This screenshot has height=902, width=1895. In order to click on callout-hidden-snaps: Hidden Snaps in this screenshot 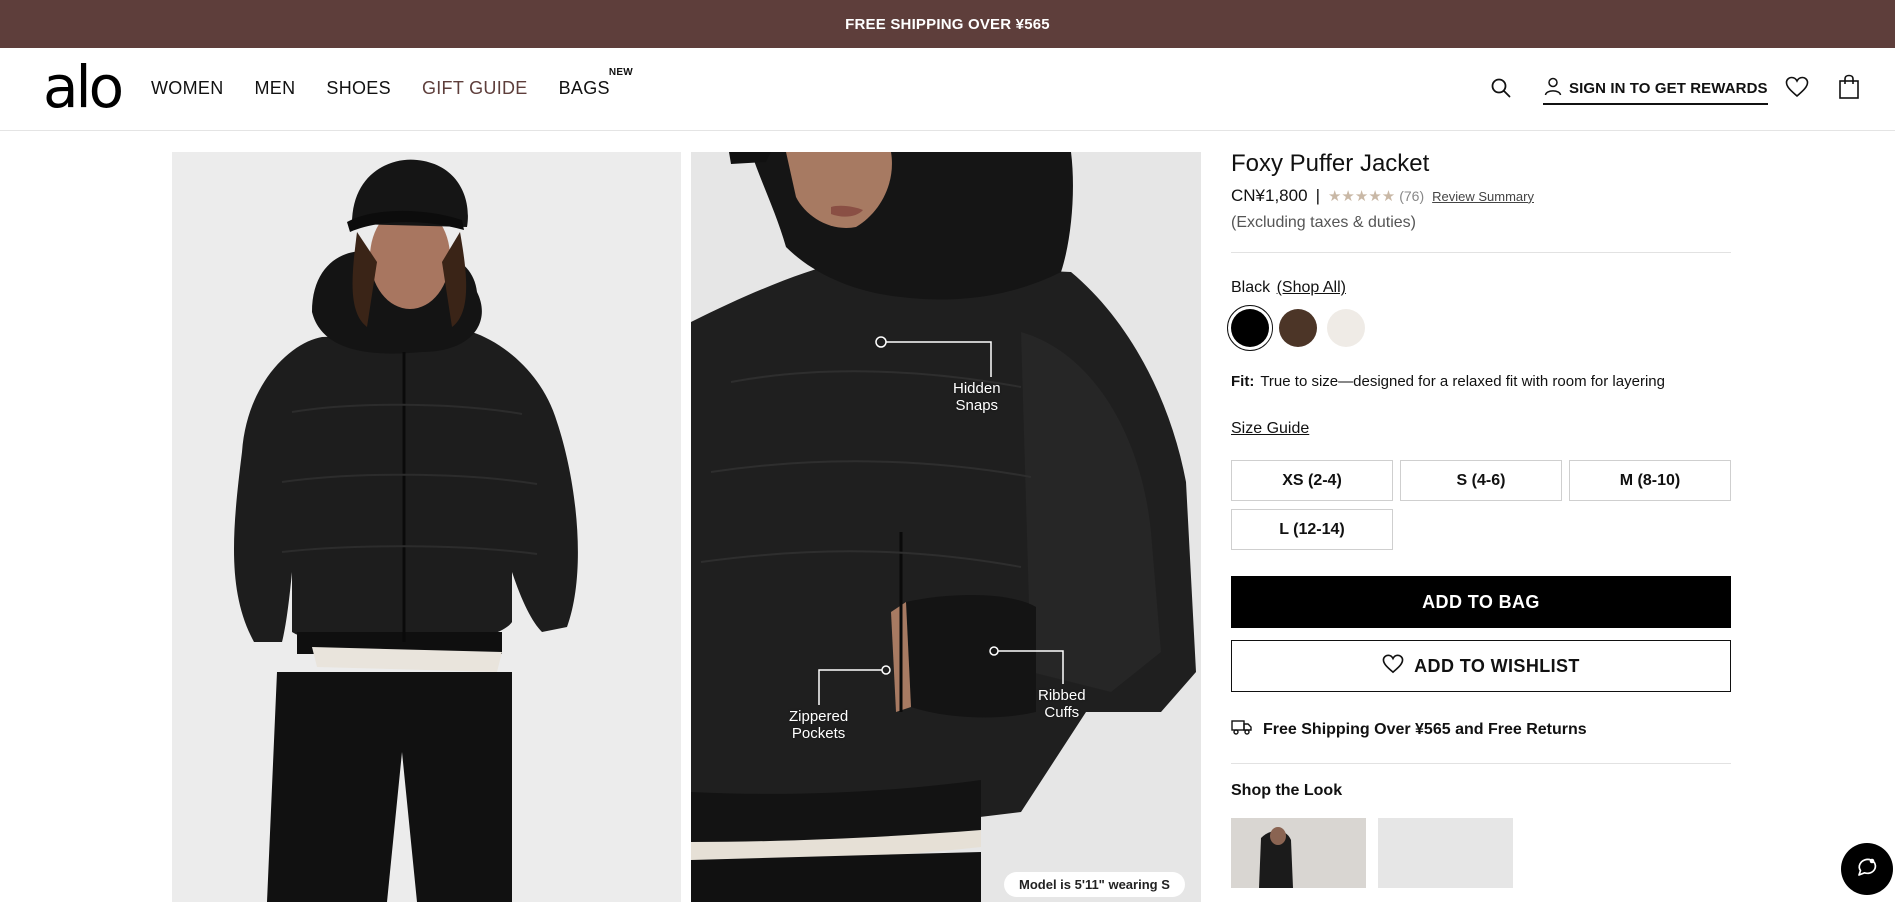, I will do `click(977, 397)`.